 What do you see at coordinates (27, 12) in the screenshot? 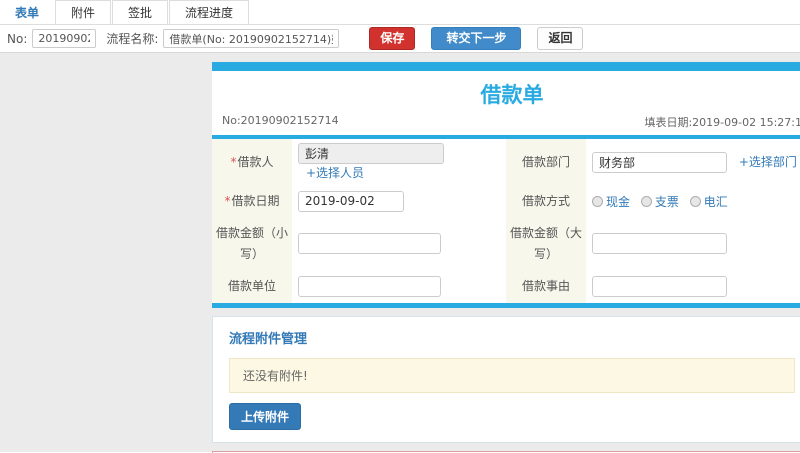
I see `tab-form: 表单` at bounding box center [27, 12].